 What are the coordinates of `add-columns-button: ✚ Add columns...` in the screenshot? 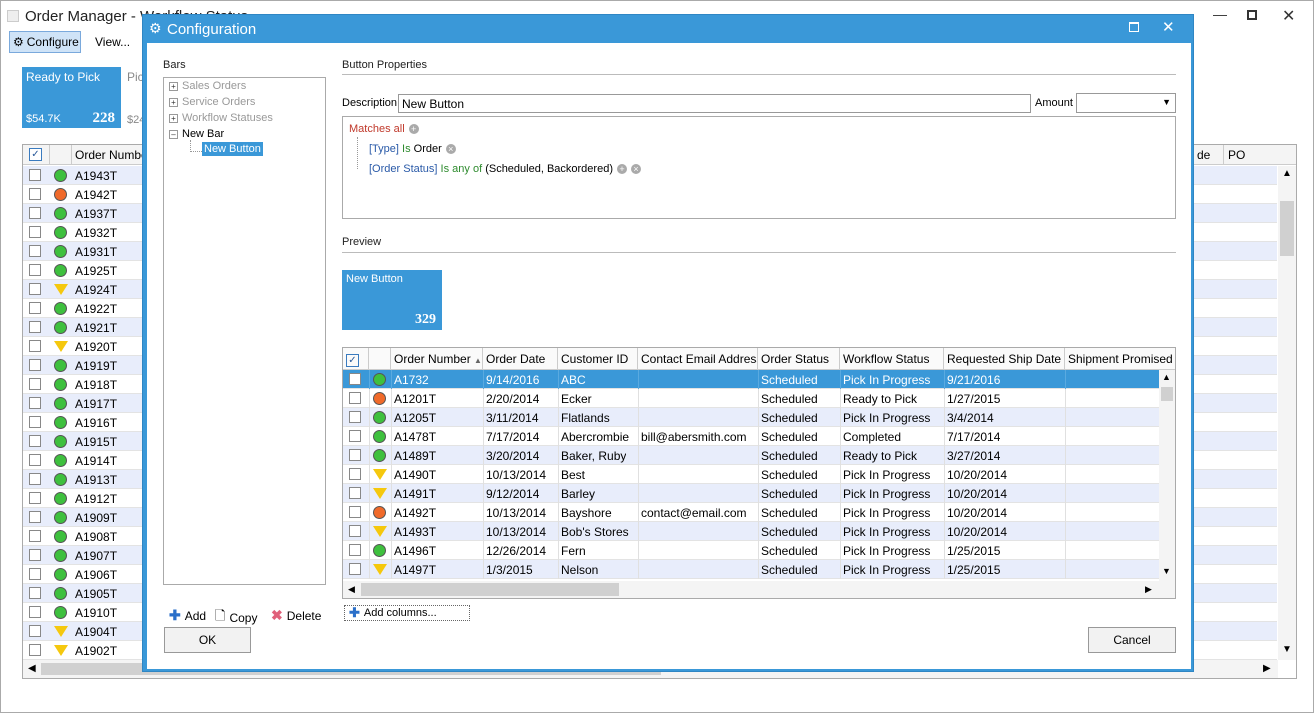 It's located at (407, 613).